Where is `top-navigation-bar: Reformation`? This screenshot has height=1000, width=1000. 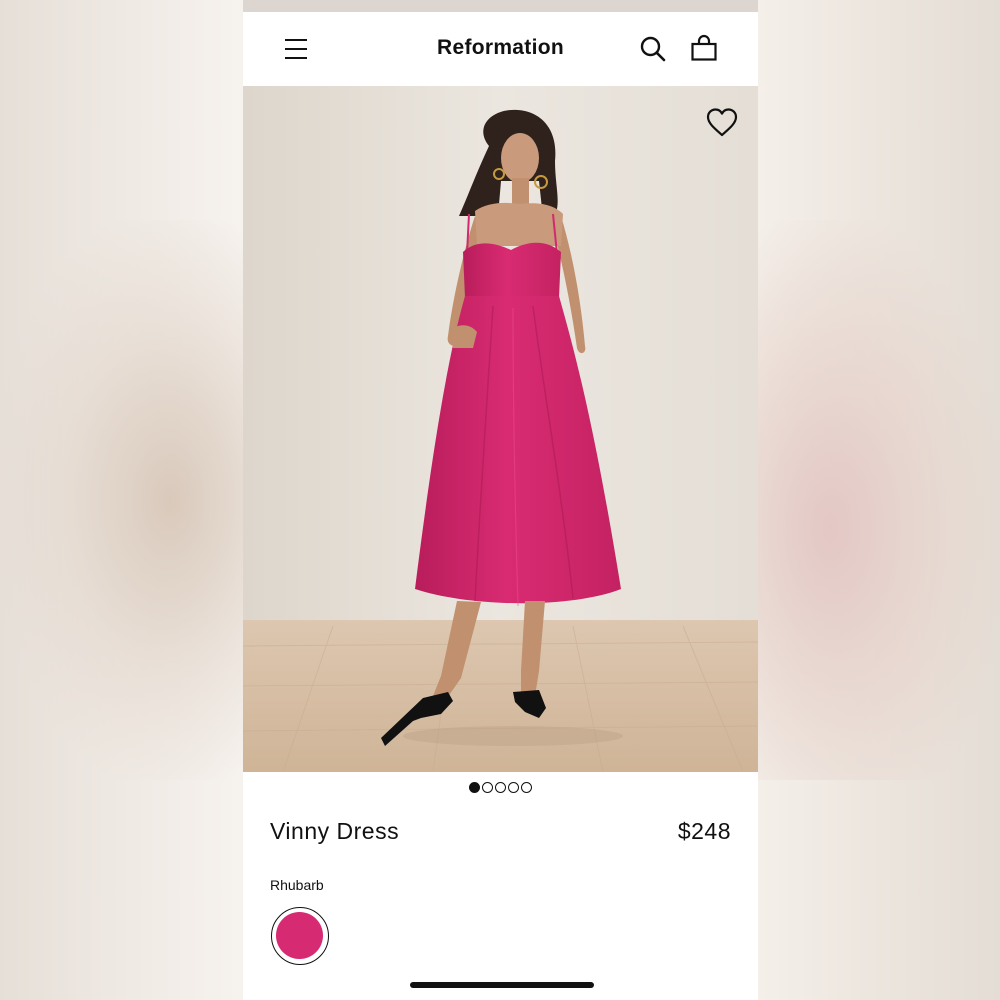
top-navigation-bar: Reformation is located at coordinates (500, 49).